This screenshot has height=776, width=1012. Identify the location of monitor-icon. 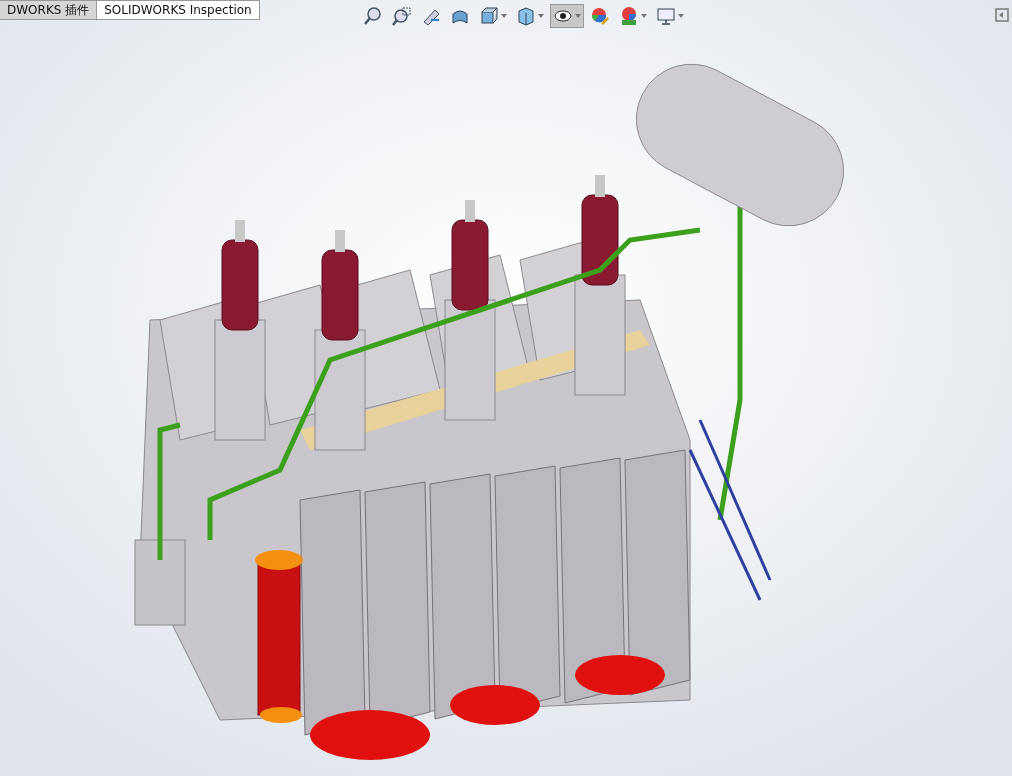
(666, 16).